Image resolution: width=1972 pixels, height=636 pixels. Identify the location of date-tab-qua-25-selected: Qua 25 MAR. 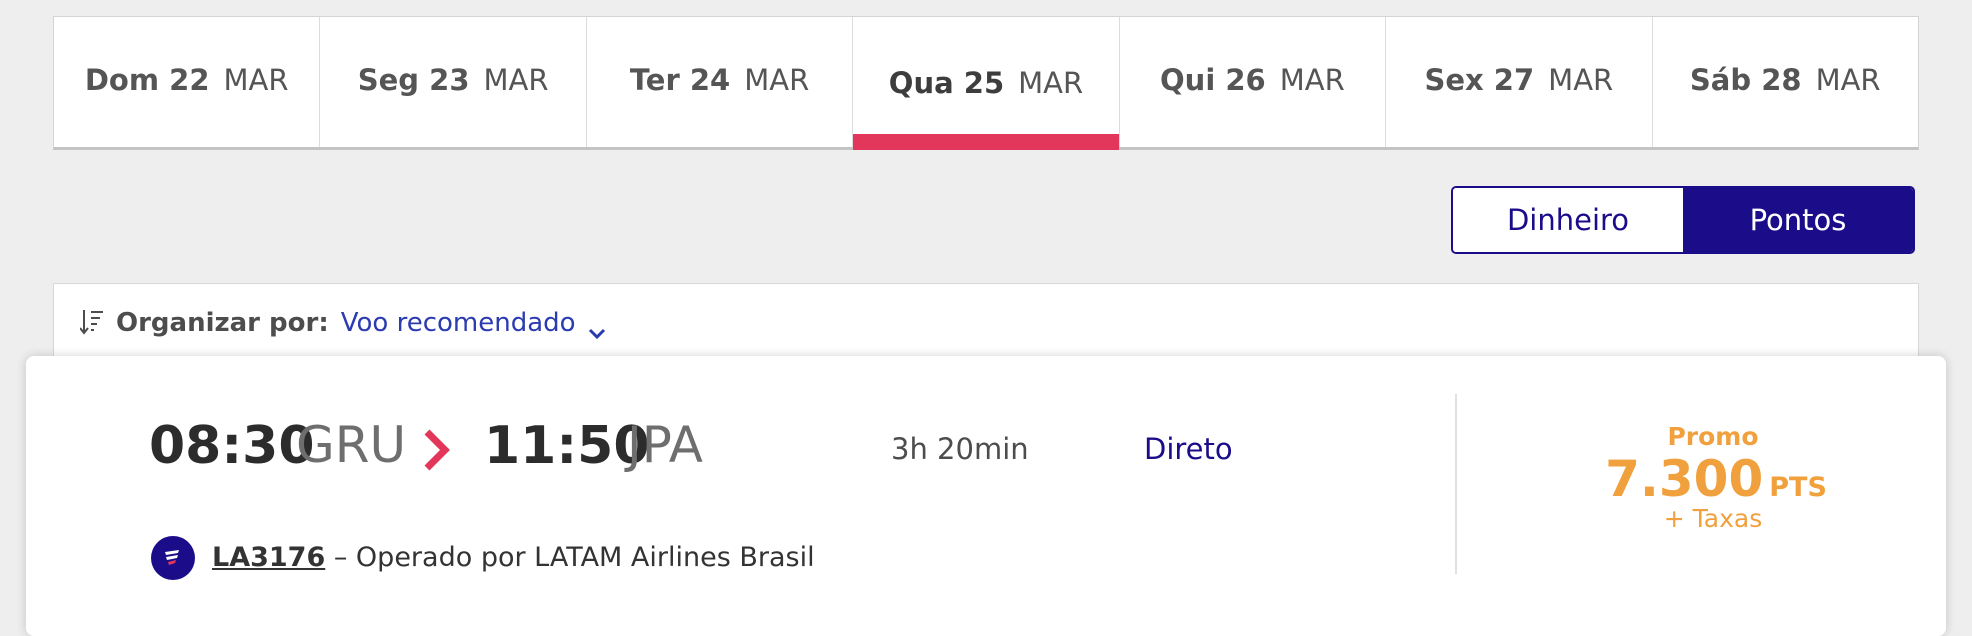
(986, 83).